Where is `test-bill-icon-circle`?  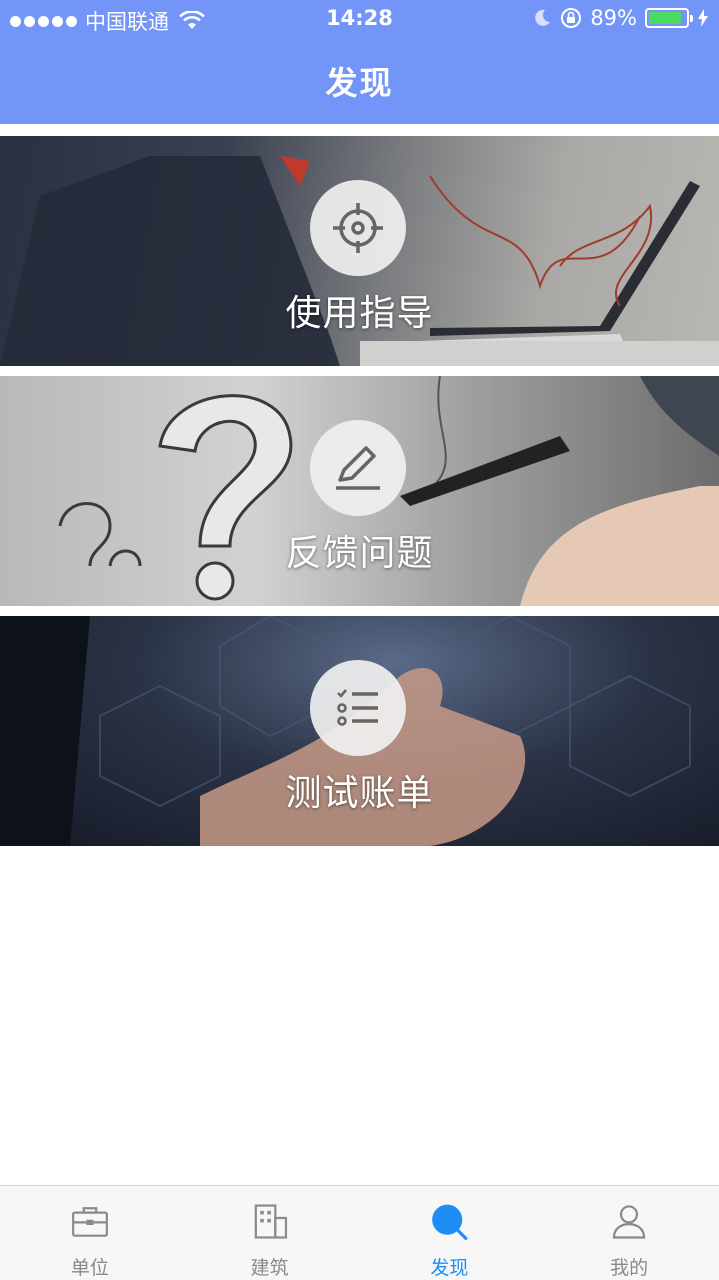 test-bill-icon-circle is located at coordinates (358, 708).